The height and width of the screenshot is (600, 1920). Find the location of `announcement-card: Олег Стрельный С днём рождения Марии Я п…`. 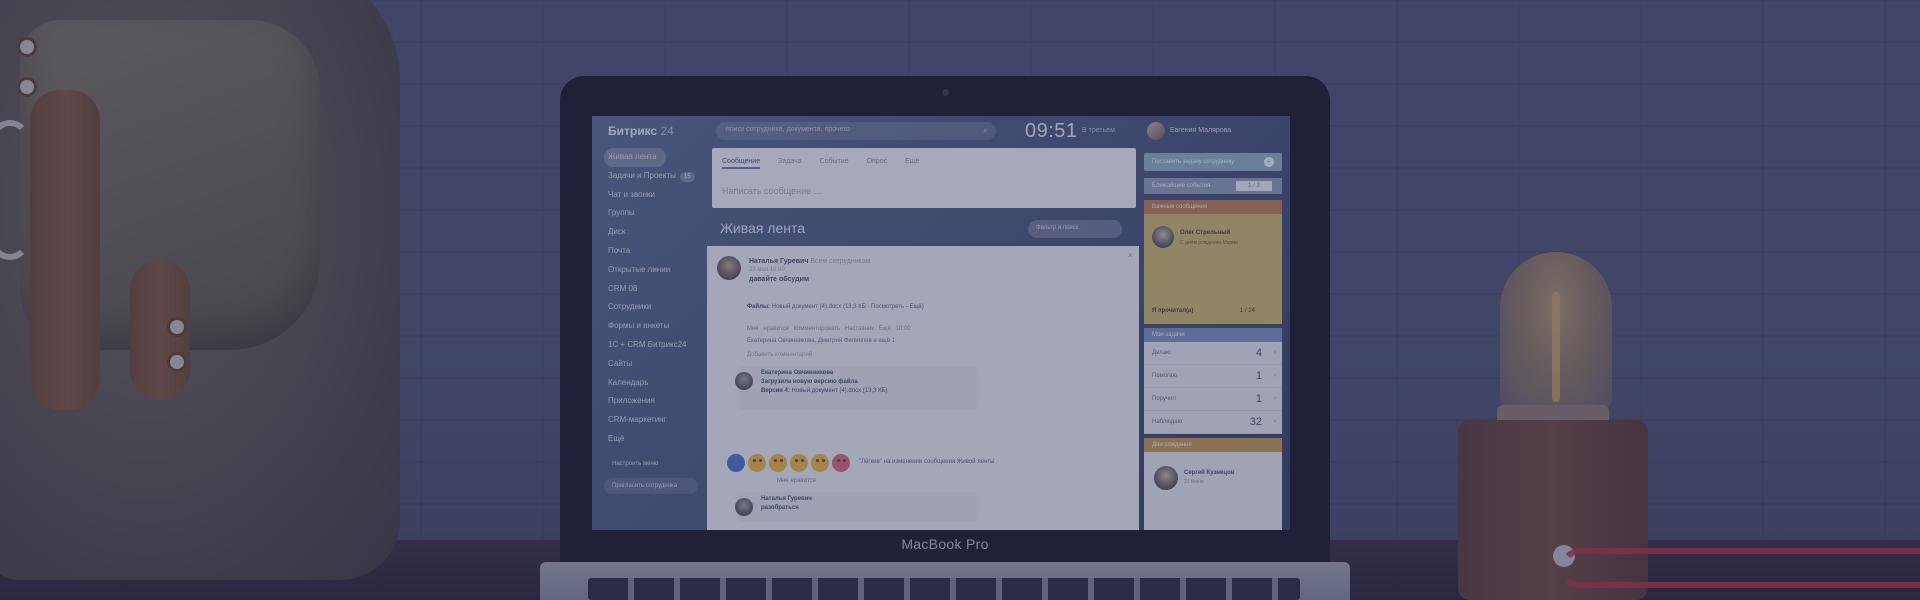

announcement-card: Олег Стрельный С днём рождения Марии Я п… is located at coordinates (1213, 269).